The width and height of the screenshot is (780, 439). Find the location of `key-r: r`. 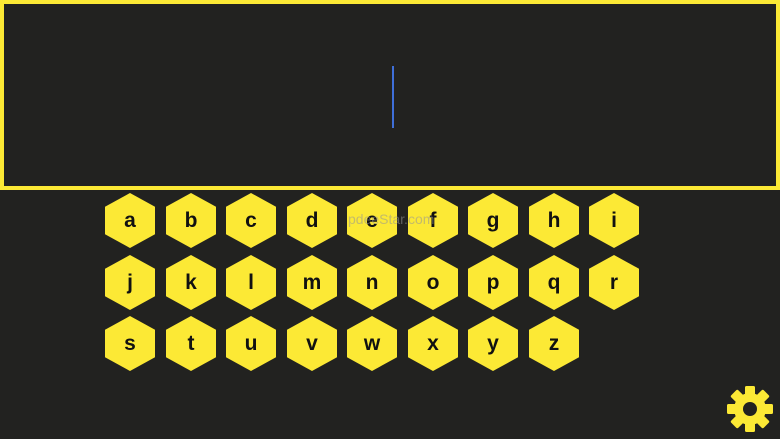

key-r: r is located at coordinates (614, 282).